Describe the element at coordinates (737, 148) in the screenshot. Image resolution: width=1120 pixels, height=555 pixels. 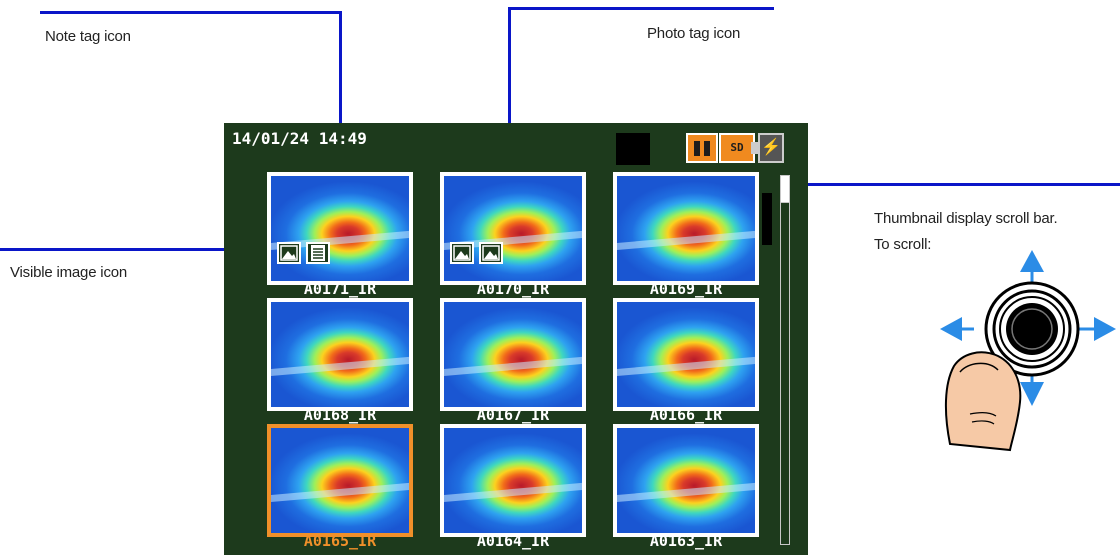
I see `sd-card-icon: SD` at that location.